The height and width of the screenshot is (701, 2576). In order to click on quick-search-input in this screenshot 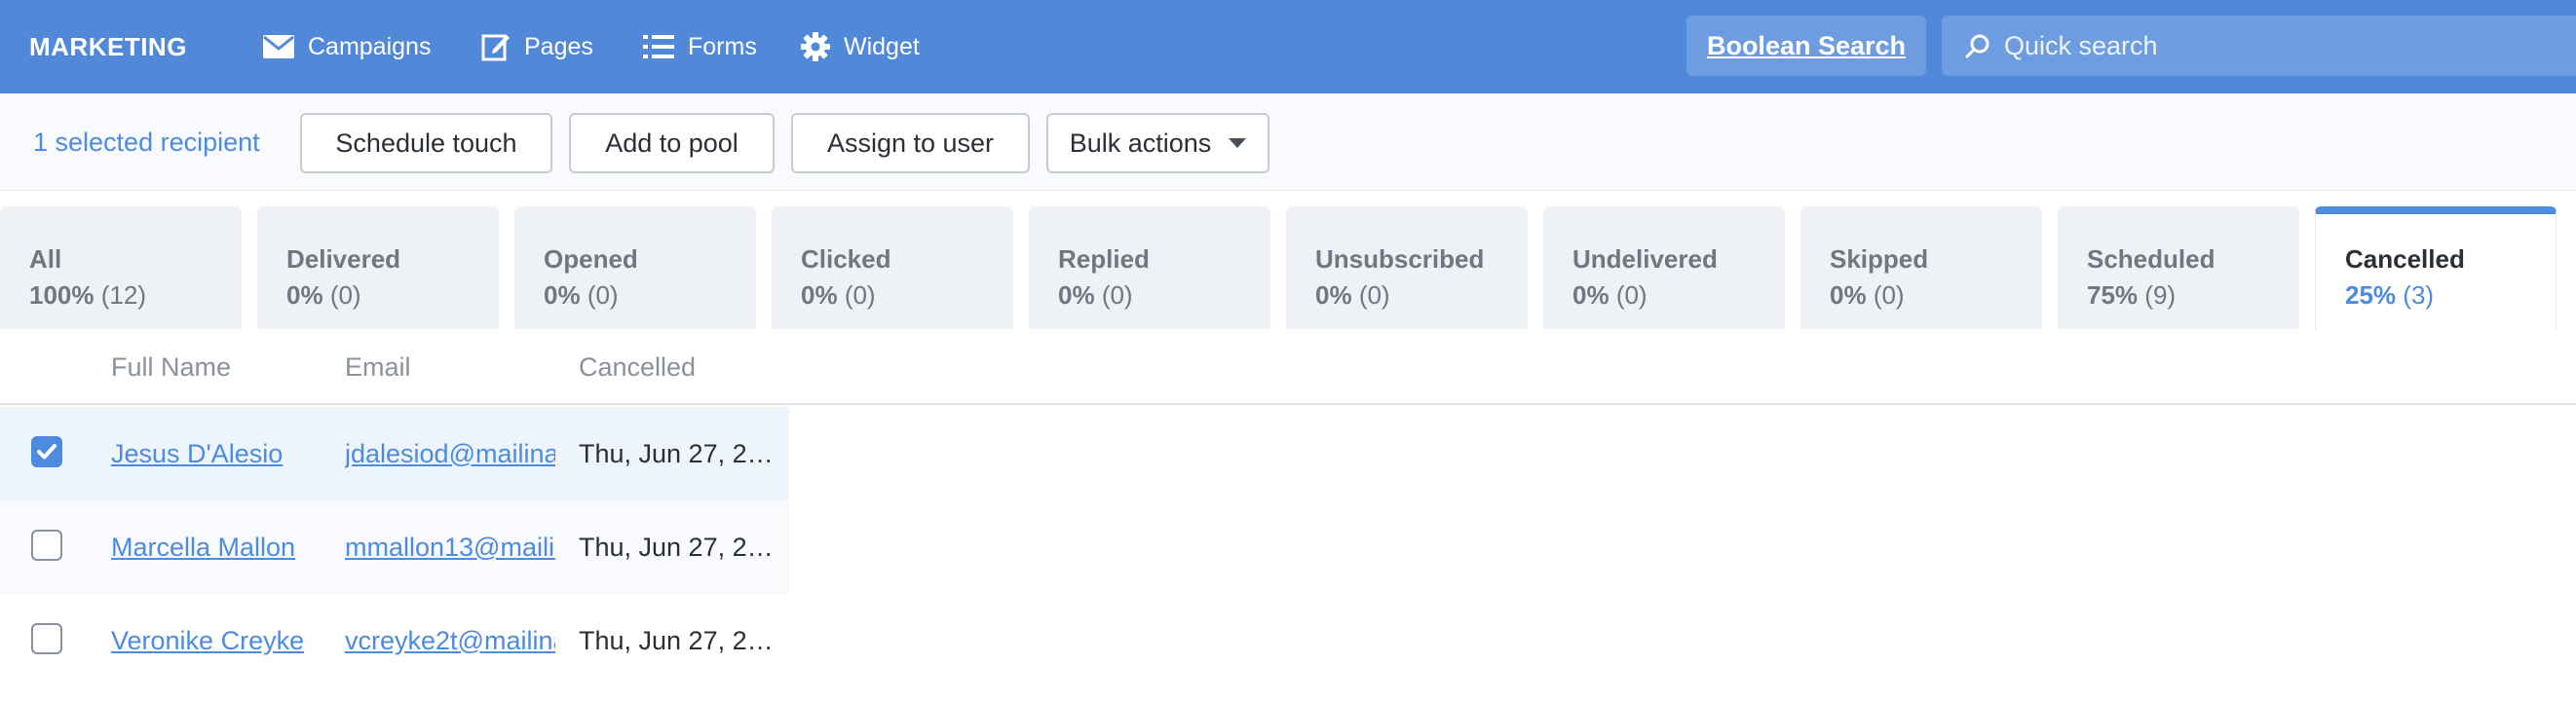, I will do `click(2277, 45)`.